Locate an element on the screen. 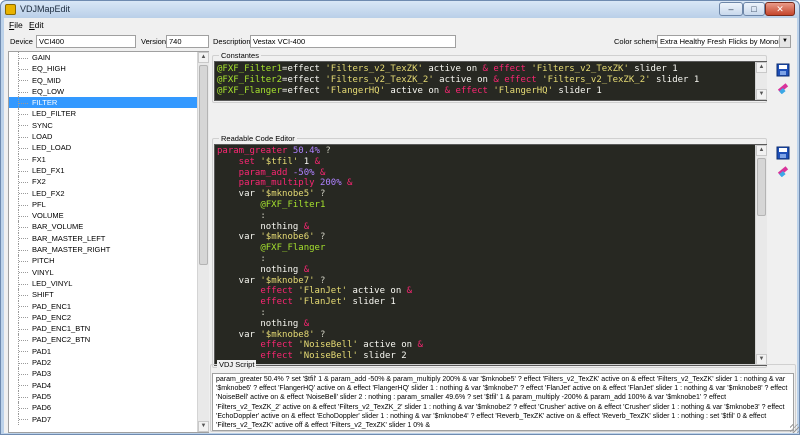  code-token: effect is located at coordinates (258, 291).